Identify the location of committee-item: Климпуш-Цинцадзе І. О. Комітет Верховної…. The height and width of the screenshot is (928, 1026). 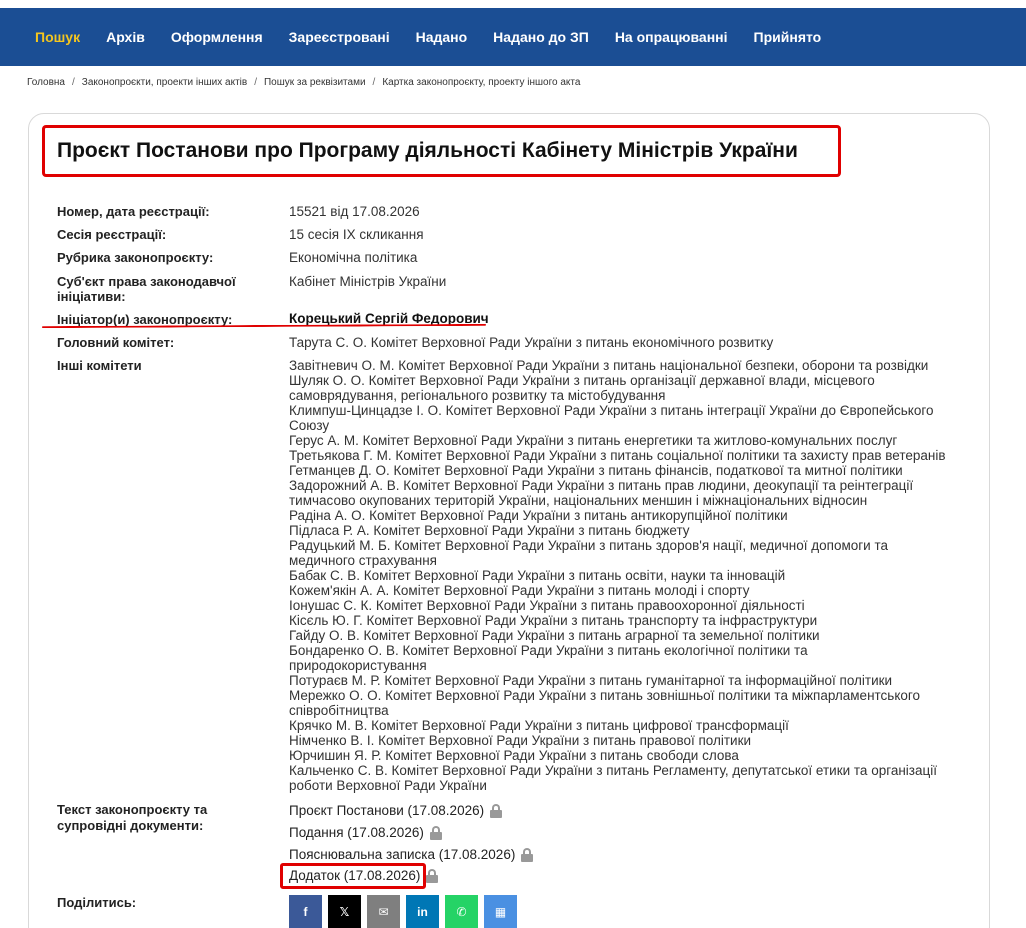
(611, 418).